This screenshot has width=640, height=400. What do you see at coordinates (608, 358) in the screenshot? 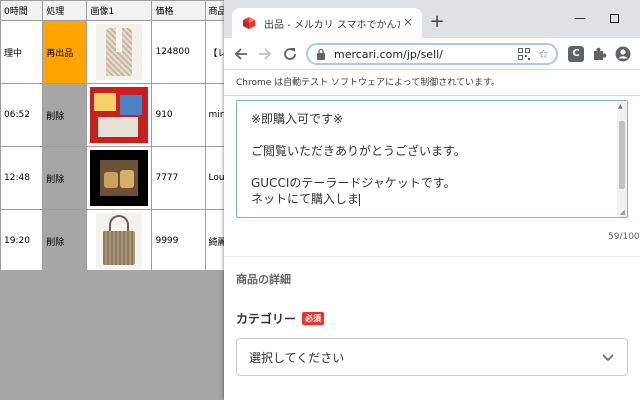
I see `chevron-down-icon` at bounding box center [608, 358].